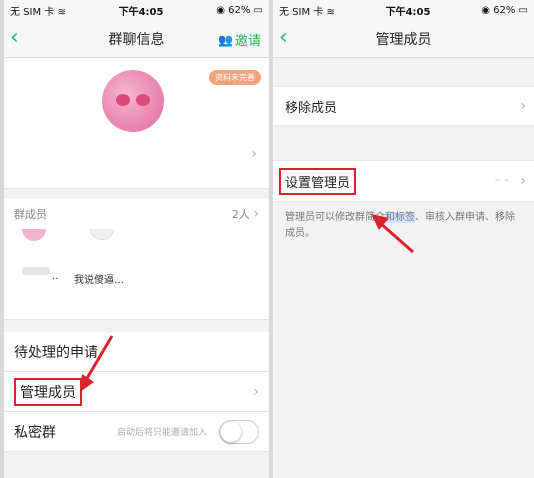  Describe the element at coordinates (30, 214) in the screenshot. I see `members-label: 群成员` at that location.